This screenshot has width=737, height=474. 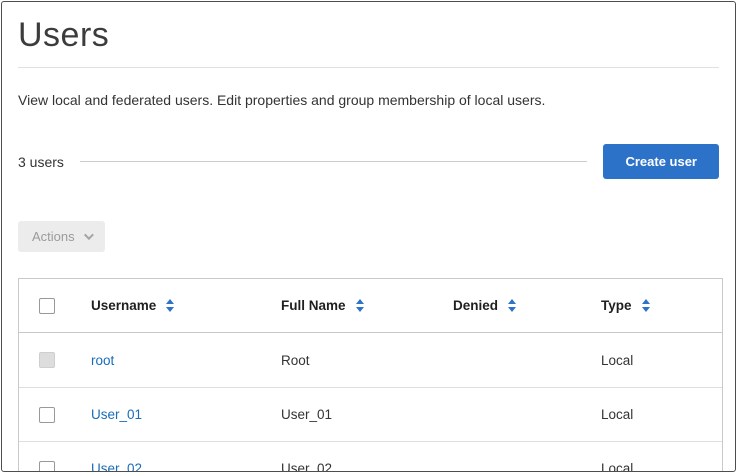 I want to click on table-row: root Root Local, so click(x=370, y=360).